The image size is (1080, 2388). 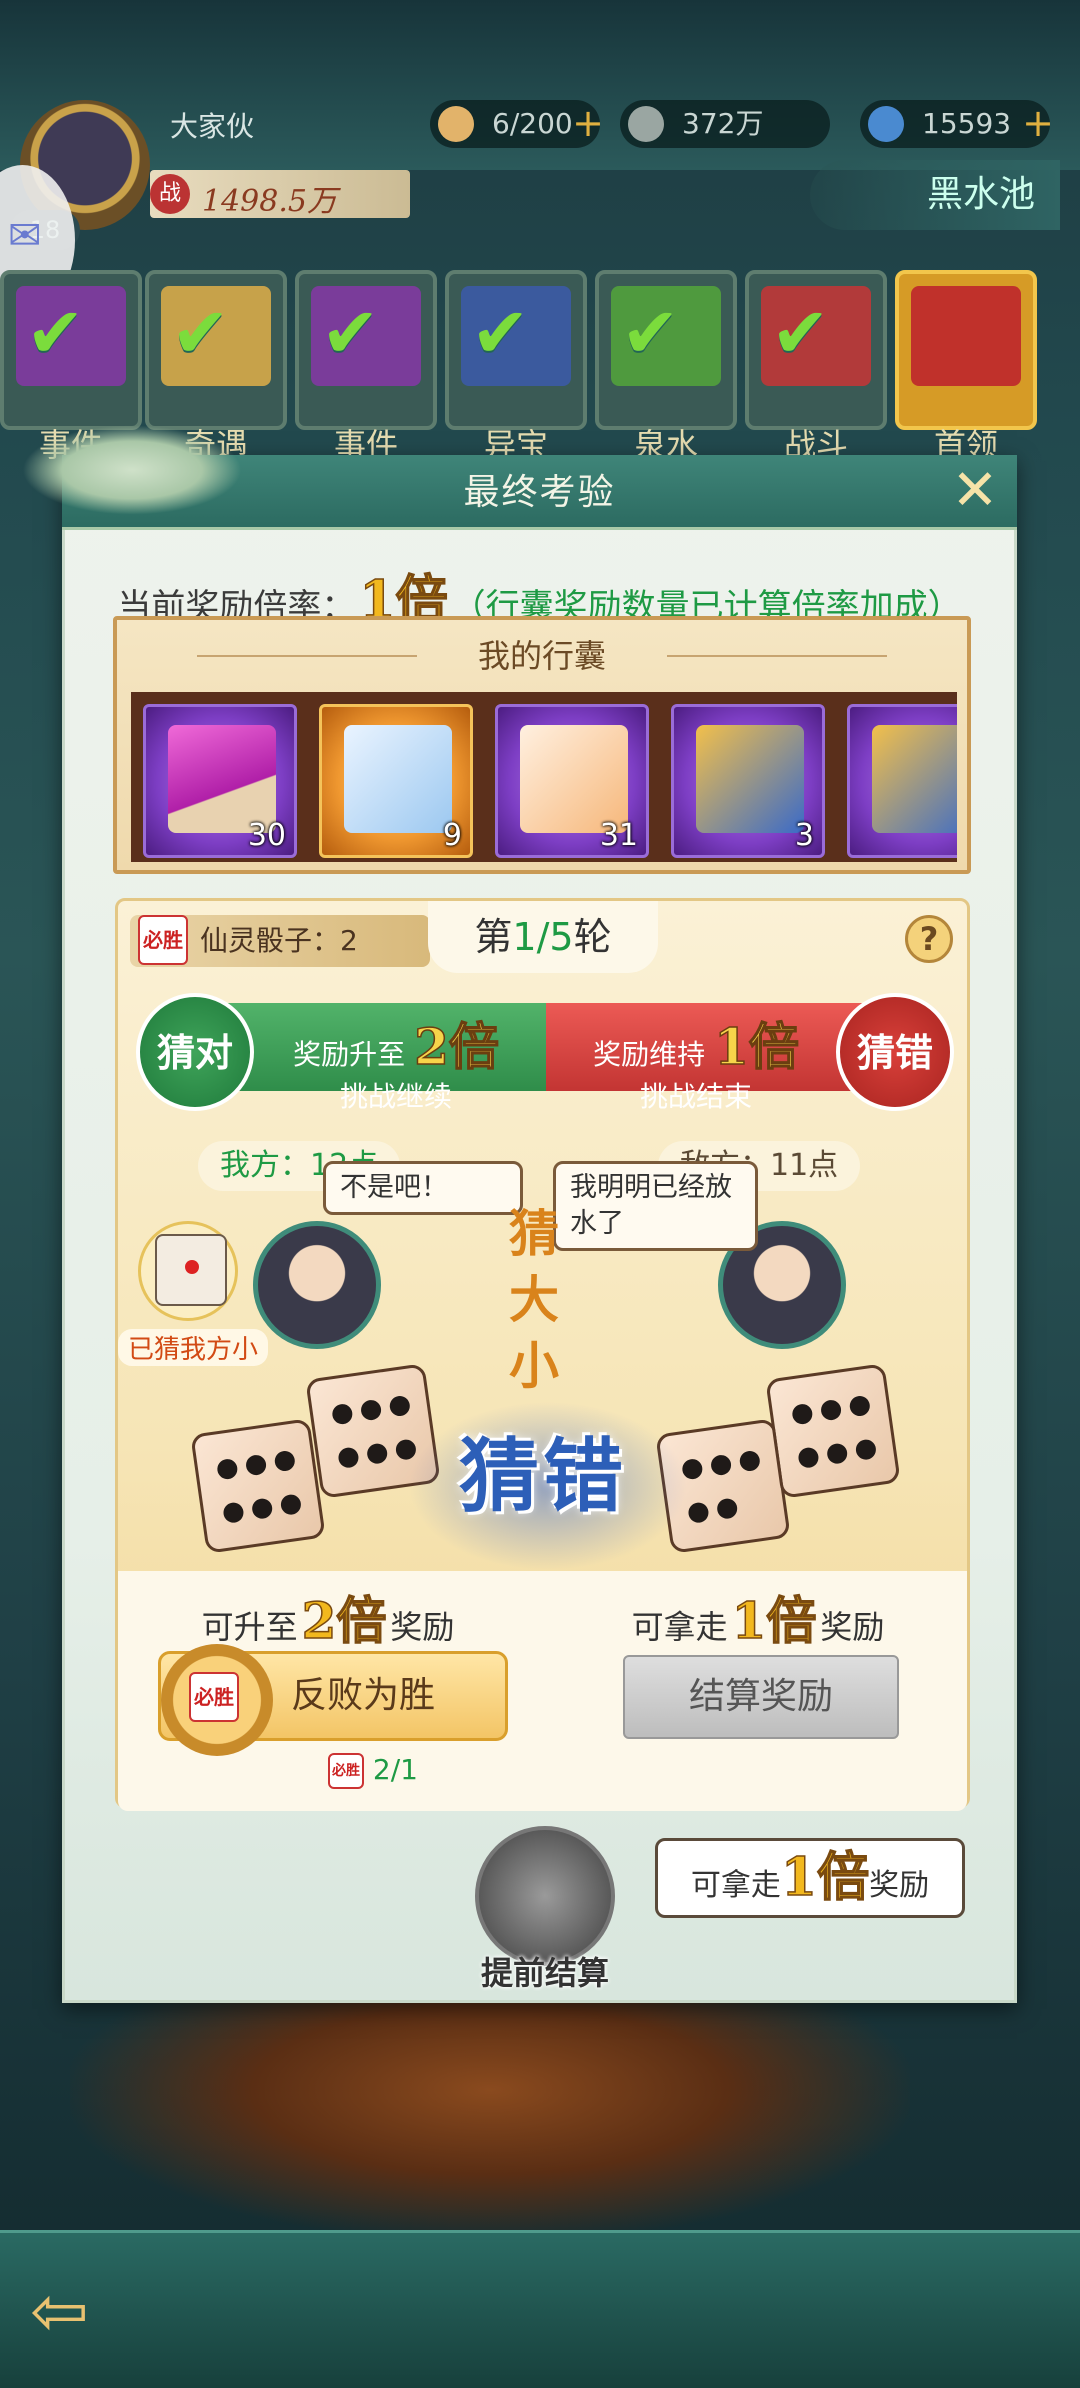 I want to click on resource-value: 15593, so click(x=967, y=123).